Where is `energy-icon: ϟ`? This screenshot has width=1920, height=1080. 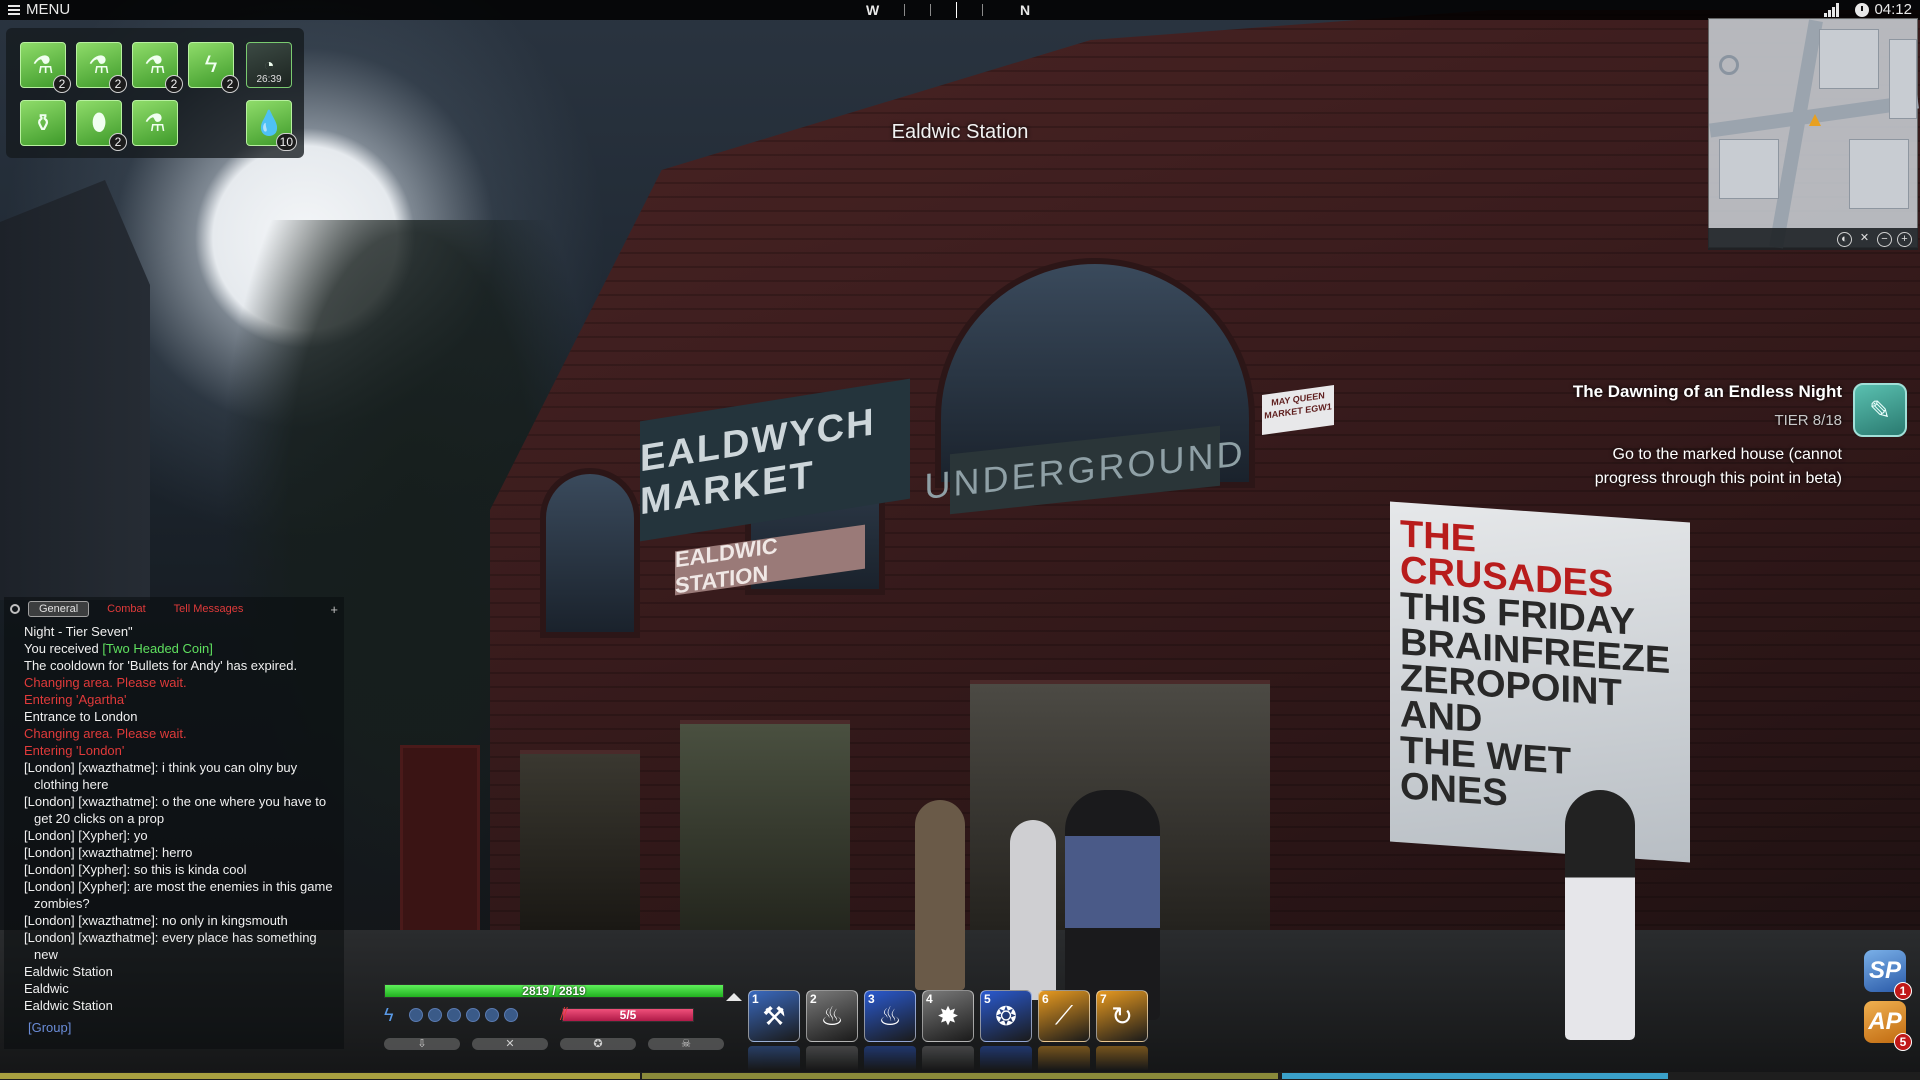 energy-icon: ϟ is located at coordinates (389, 1015).